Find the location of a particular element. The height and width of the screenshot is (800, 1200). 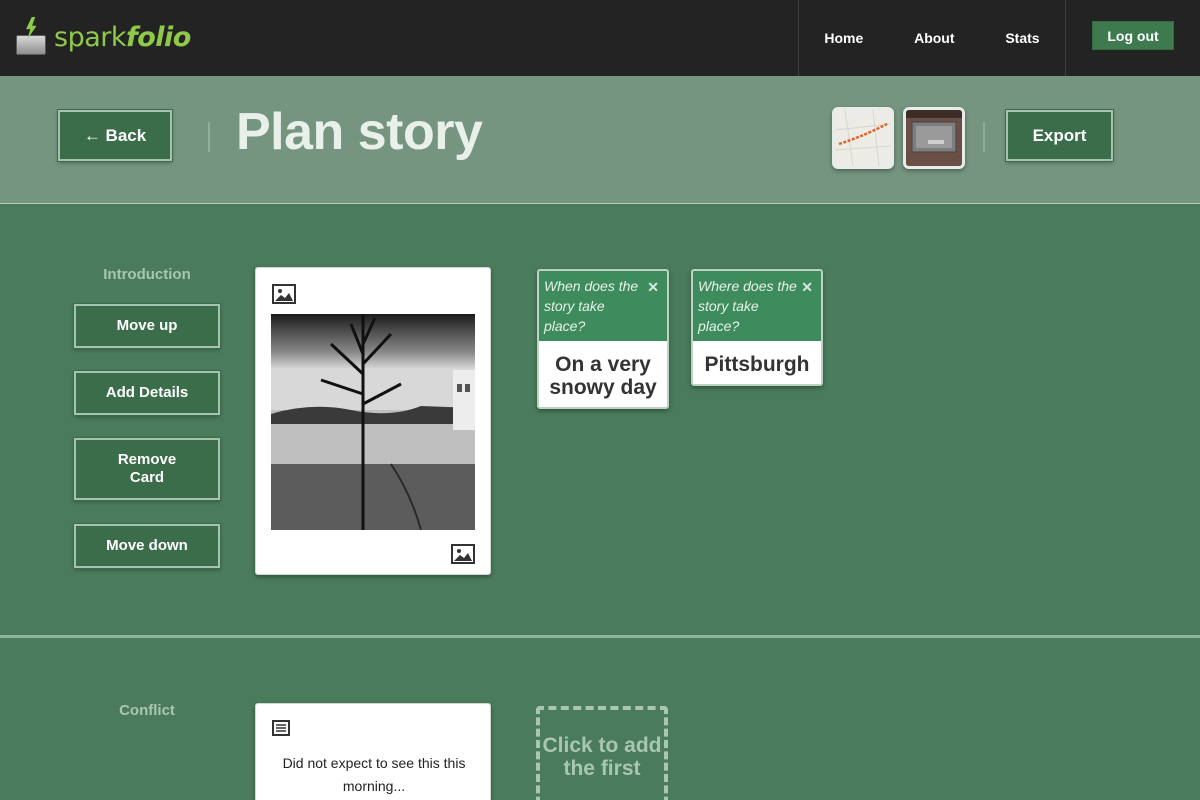

question-card-header: Where does the story take place? ✕ is located at coordinates (757, 306).